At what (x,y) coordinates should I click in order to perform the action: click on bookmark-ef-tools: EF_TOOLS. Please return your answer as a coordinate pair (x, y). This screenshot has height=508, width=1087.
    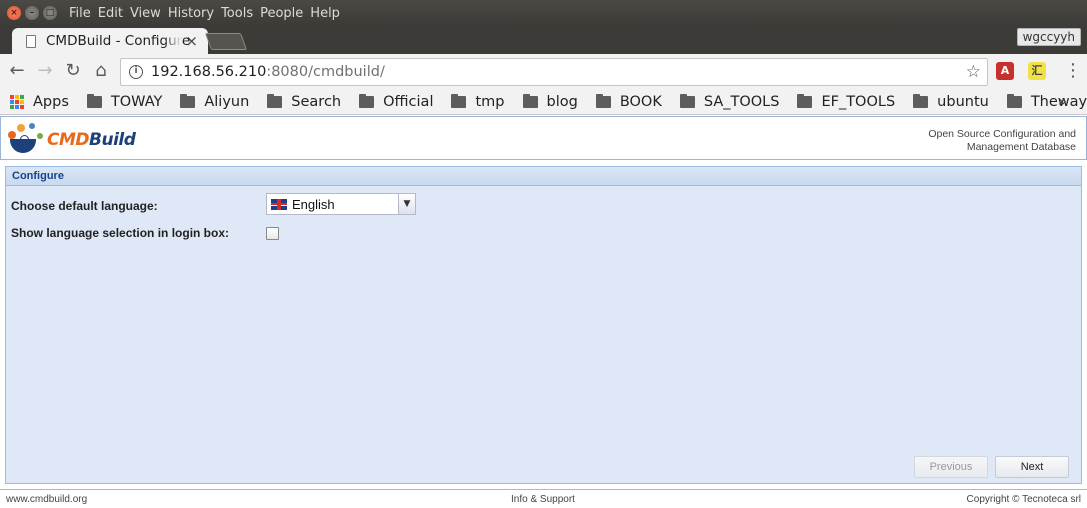
    Looking at the image, I should click on (846, 101).